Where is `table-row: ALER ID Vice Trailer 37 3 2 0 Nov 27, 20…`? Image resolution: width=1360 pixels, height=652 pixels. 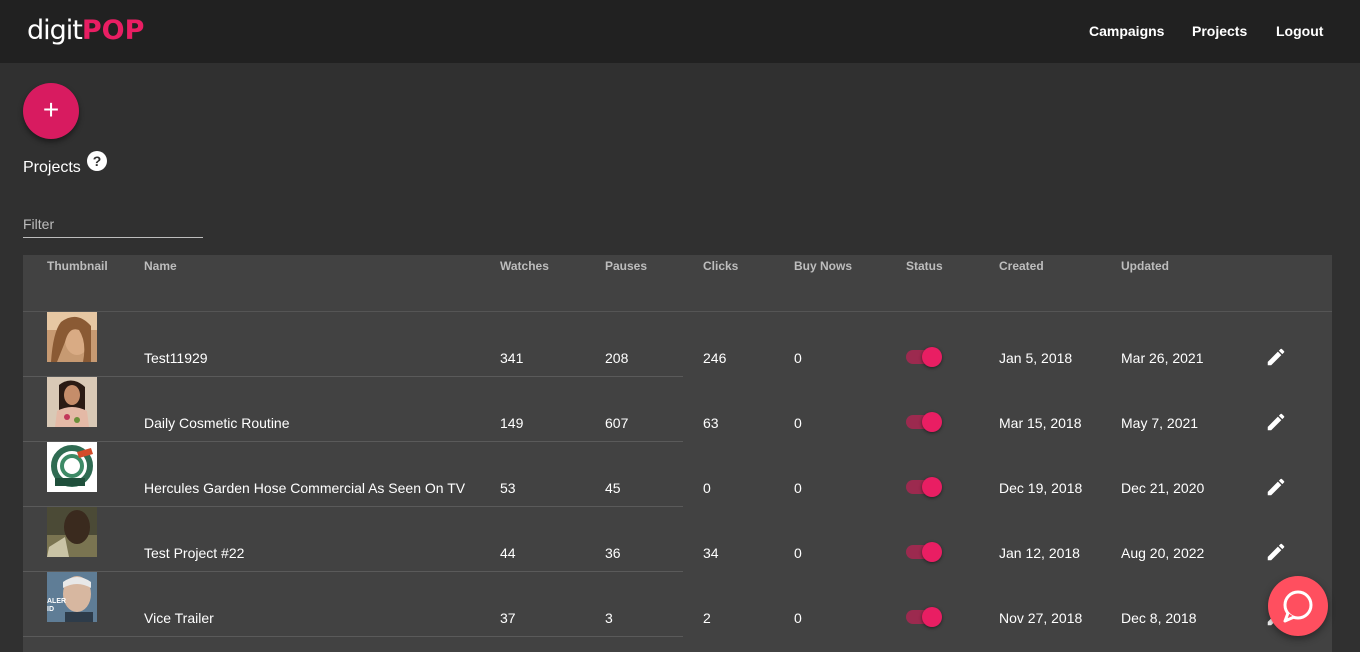
table-row: ALER ID Vice Trailer 37 3 2 0 Nov 27, 20… is located at coordinates (677, 604).